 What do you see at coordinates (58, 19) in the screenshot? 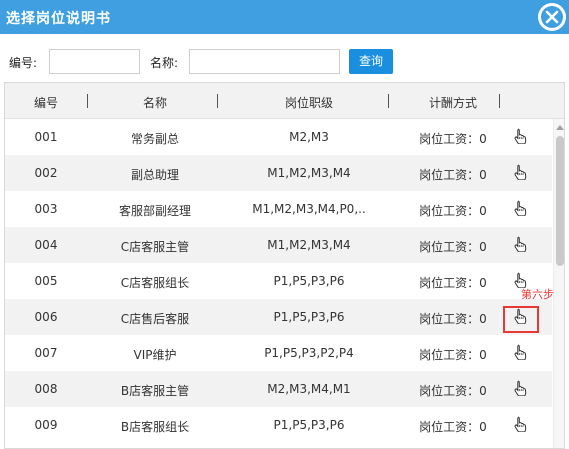
I see `dialog-title: 选择岗位说明书` at bounding box center [58, 19].